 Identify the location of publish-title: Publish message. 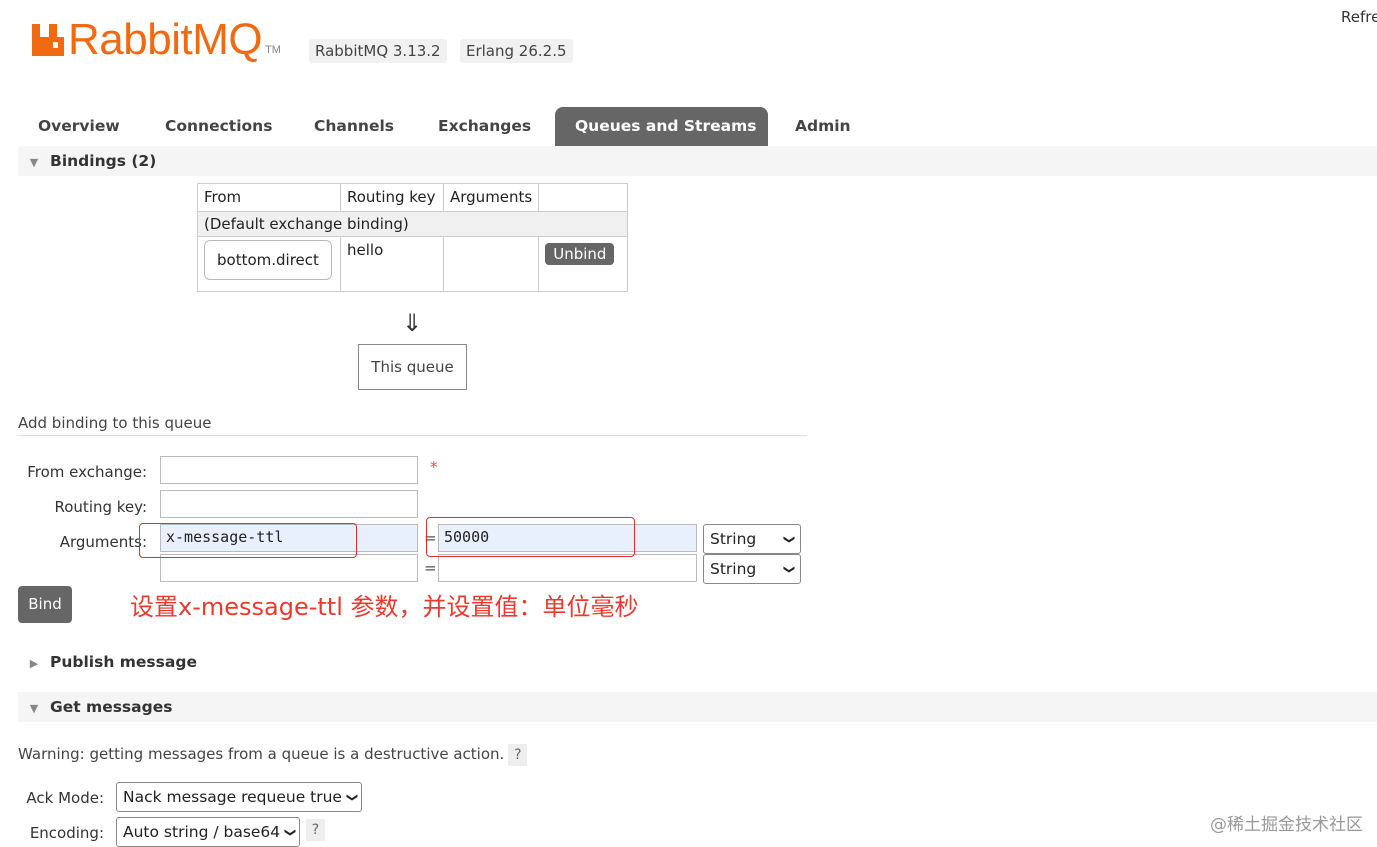
(123, 662).